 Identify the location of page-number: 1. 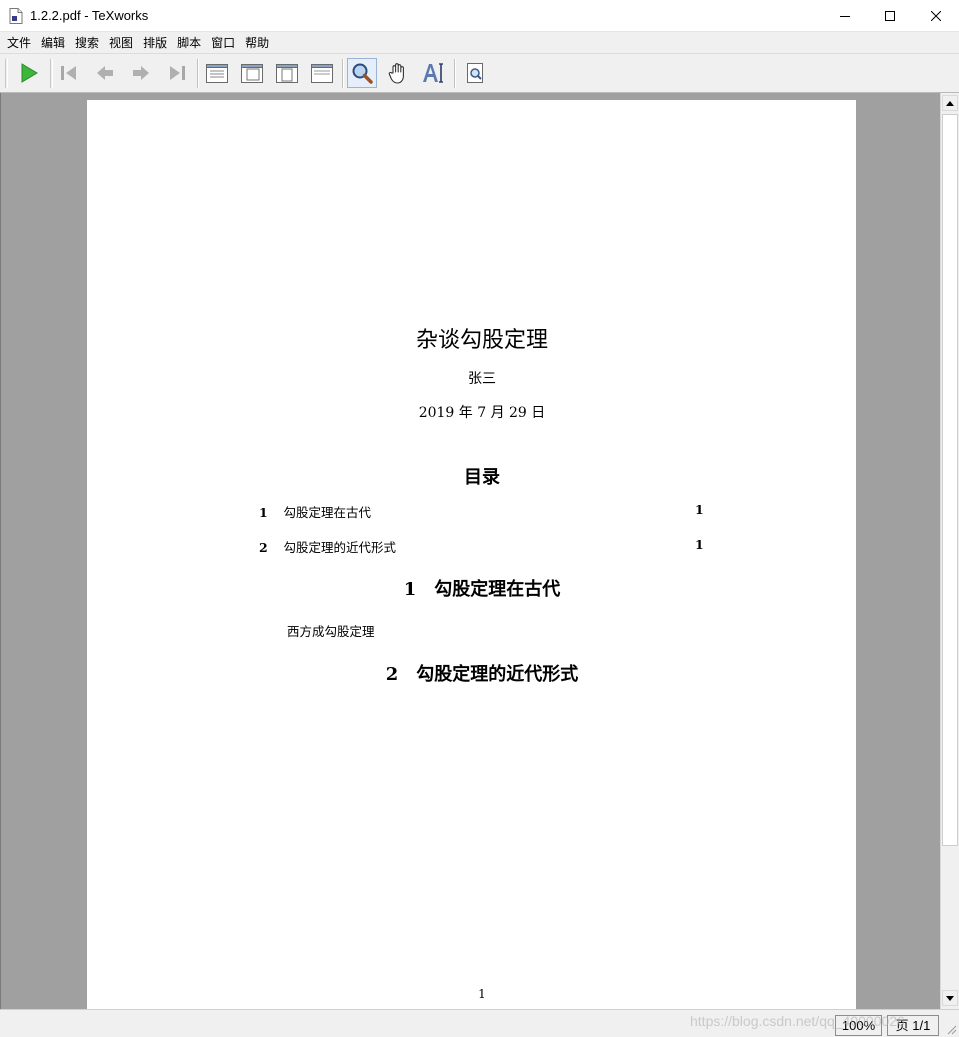
(482, 994).